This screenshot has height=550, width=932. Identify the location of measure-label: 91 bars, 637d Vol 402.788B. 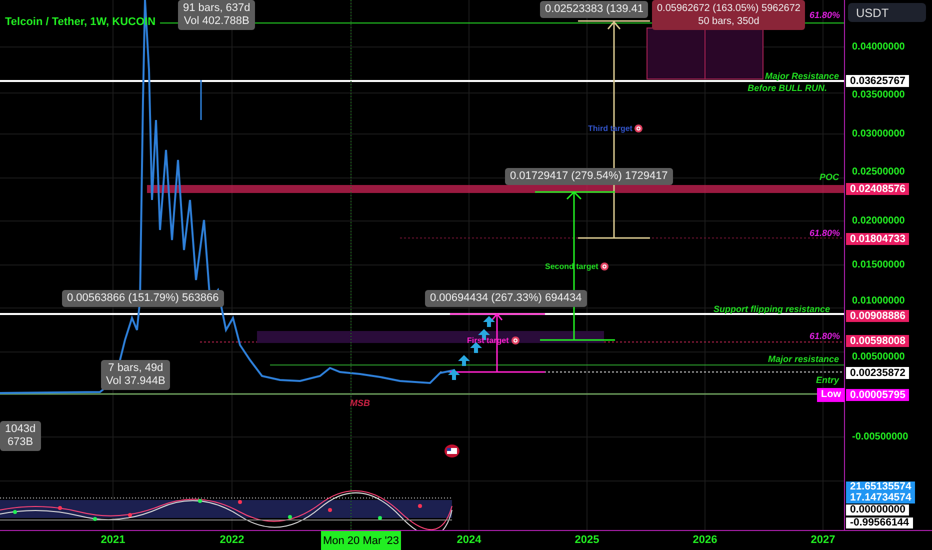
(217, 15).